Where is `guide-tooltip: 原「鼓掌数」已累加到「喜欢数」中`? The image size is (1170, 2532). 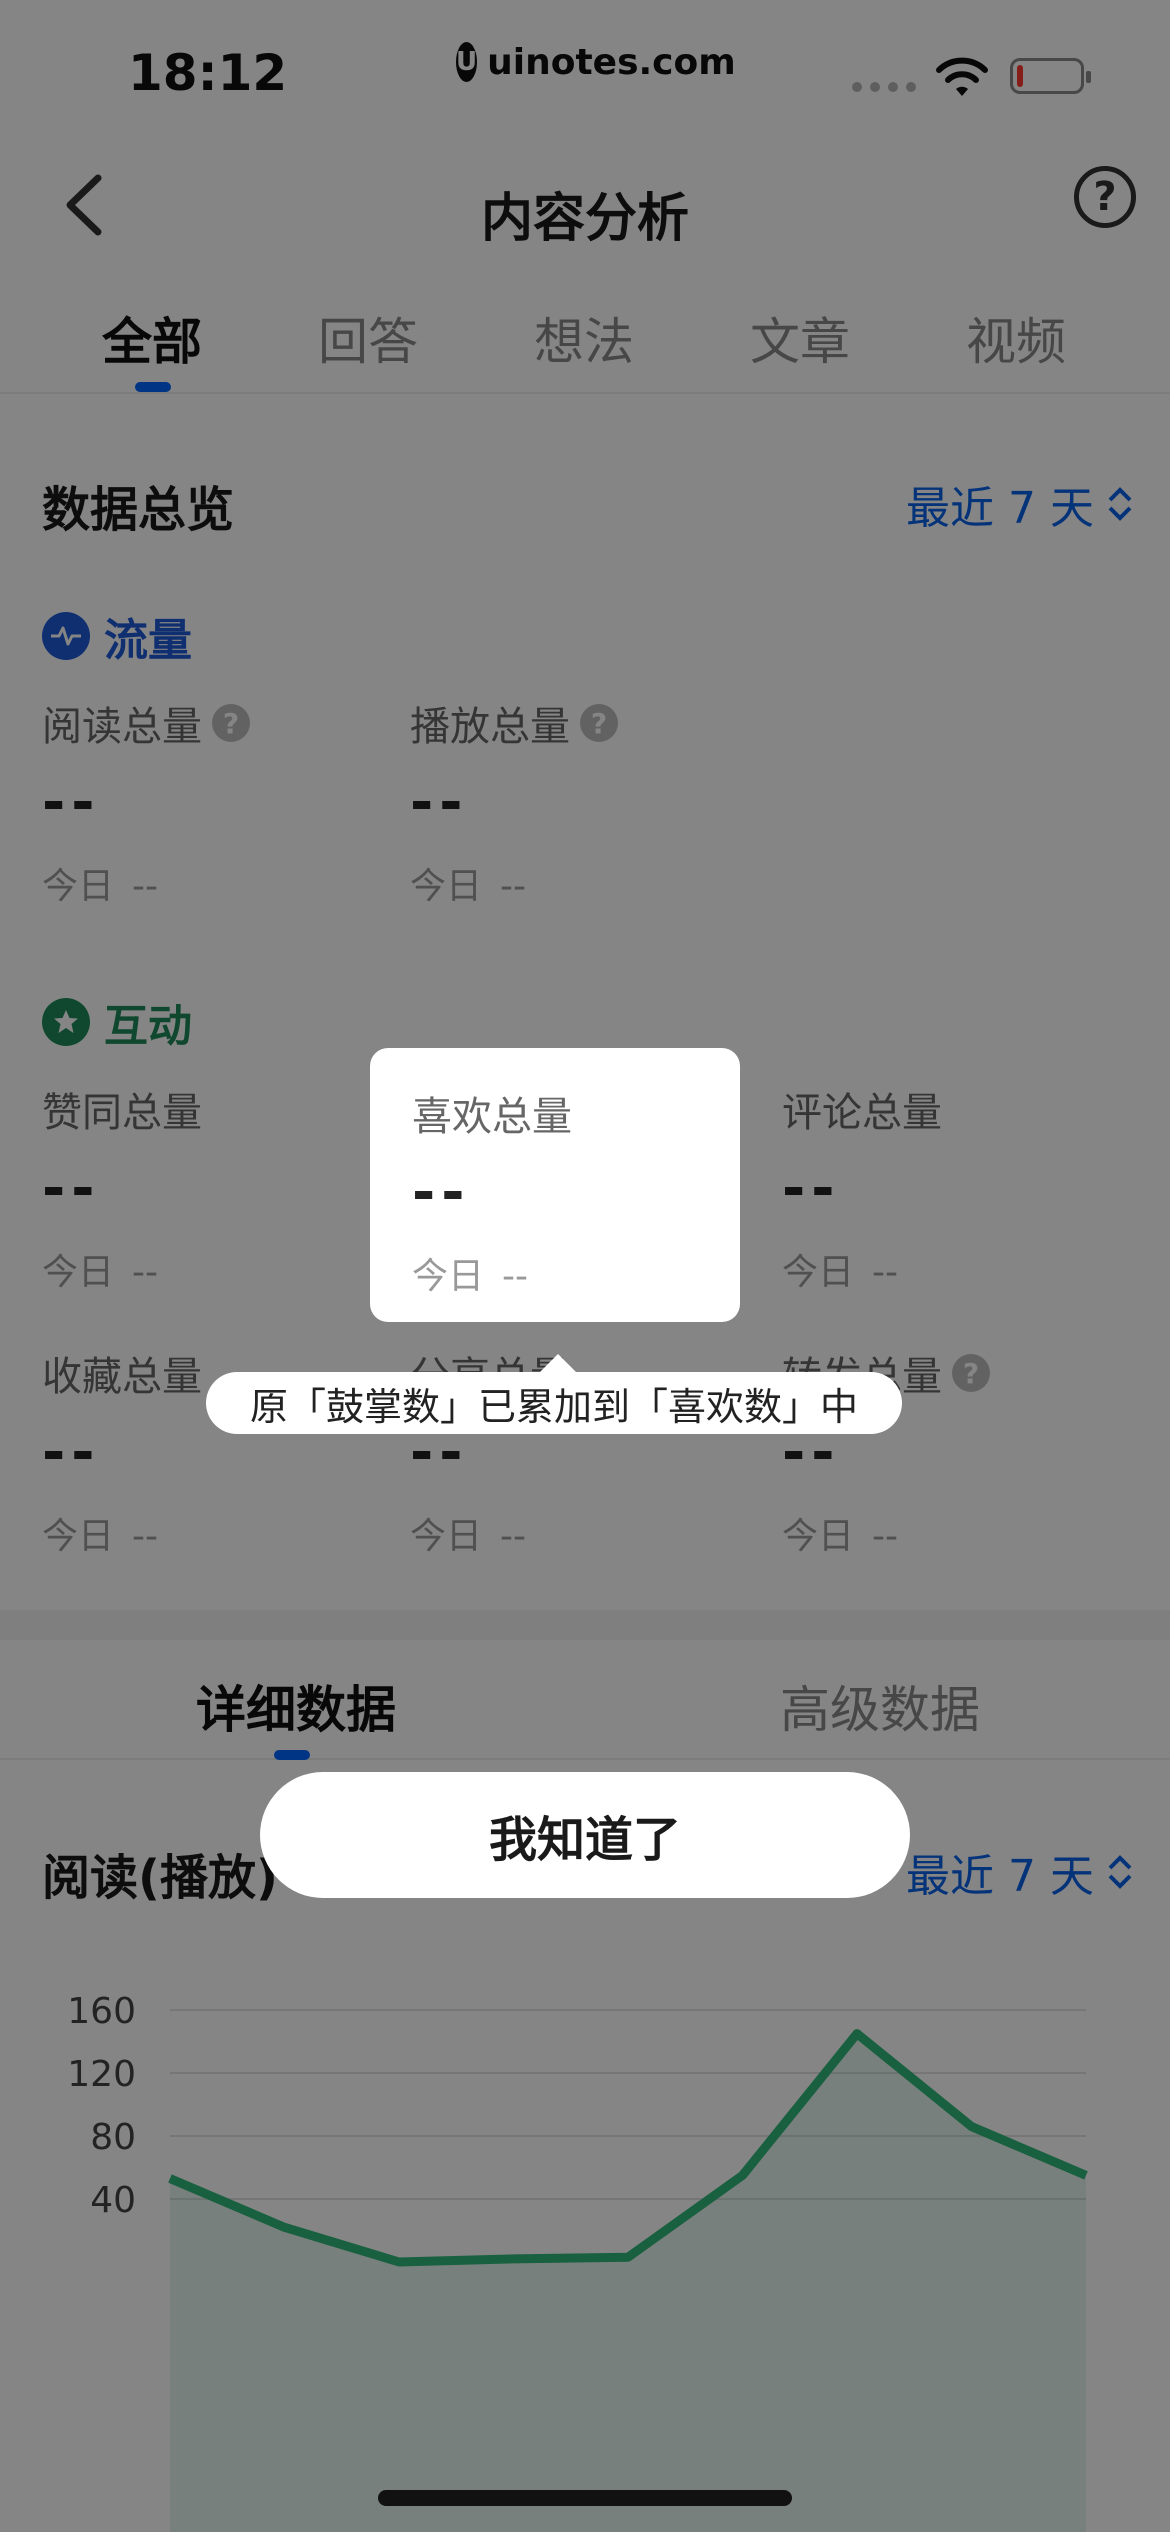 guide-tooltip: 原「鼓掌数」已累加到「喜欢数」中 is located at coordinates (554, 1403).